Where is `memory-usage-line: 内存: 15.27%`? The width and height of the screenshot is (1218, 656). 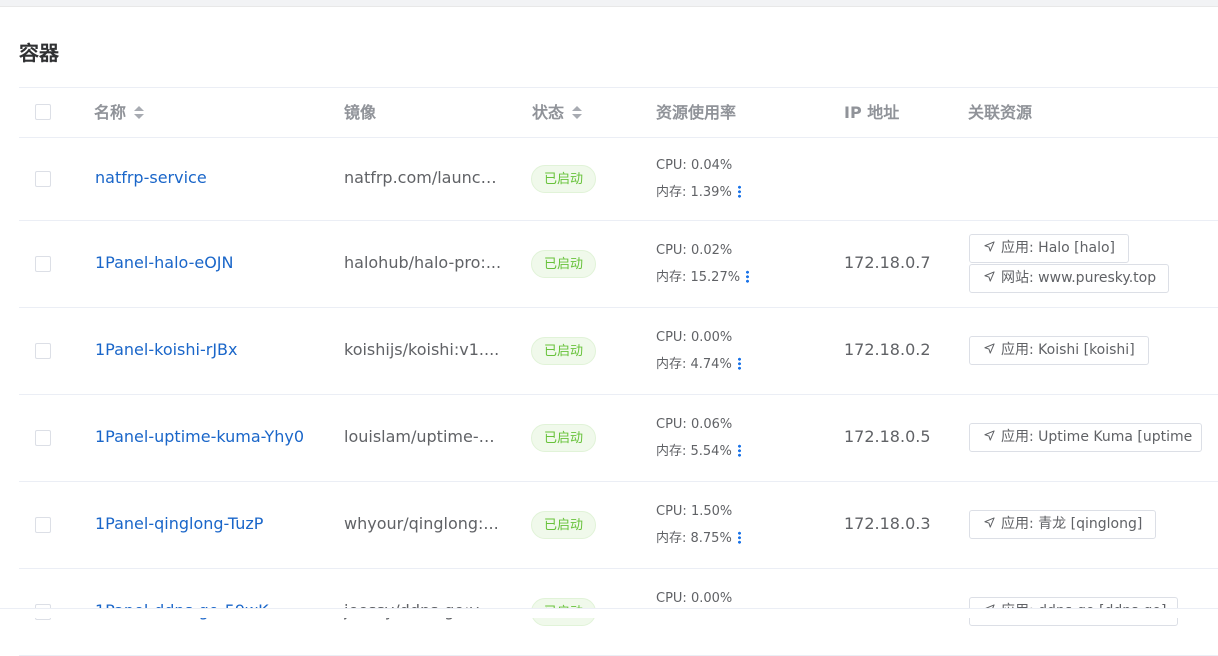
memory-usage-line: 内存: 15.27% is located at coordinates (703, 277).